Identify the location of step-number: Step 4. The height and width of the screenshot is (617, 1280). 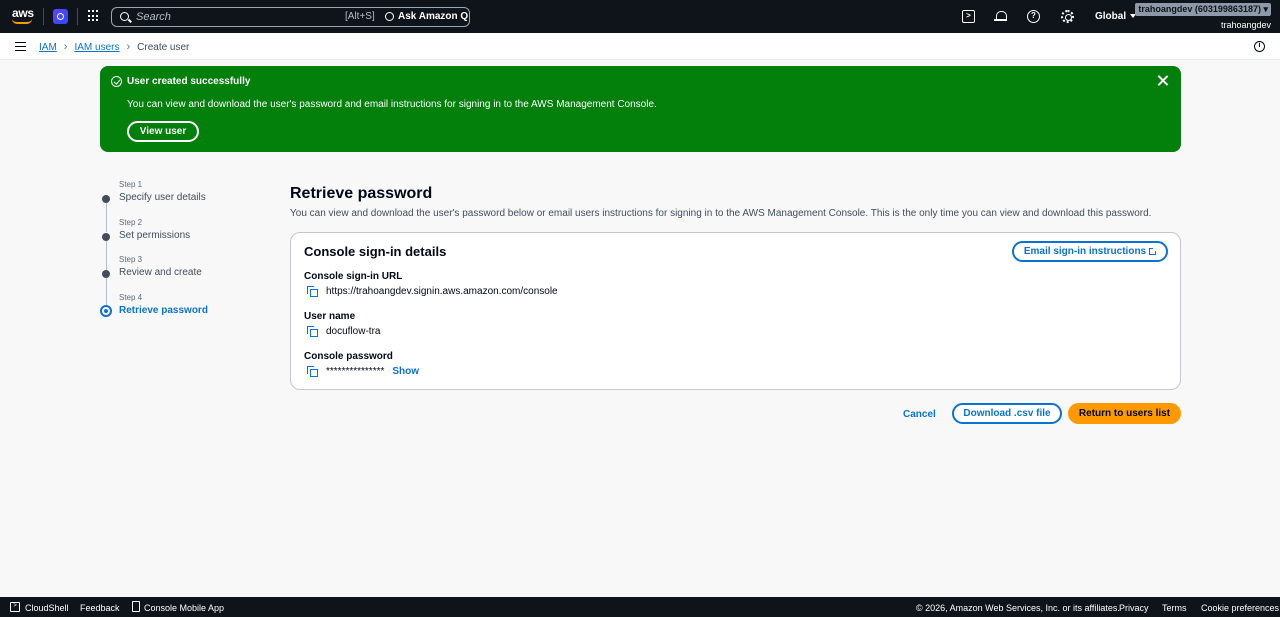
(131, 297).